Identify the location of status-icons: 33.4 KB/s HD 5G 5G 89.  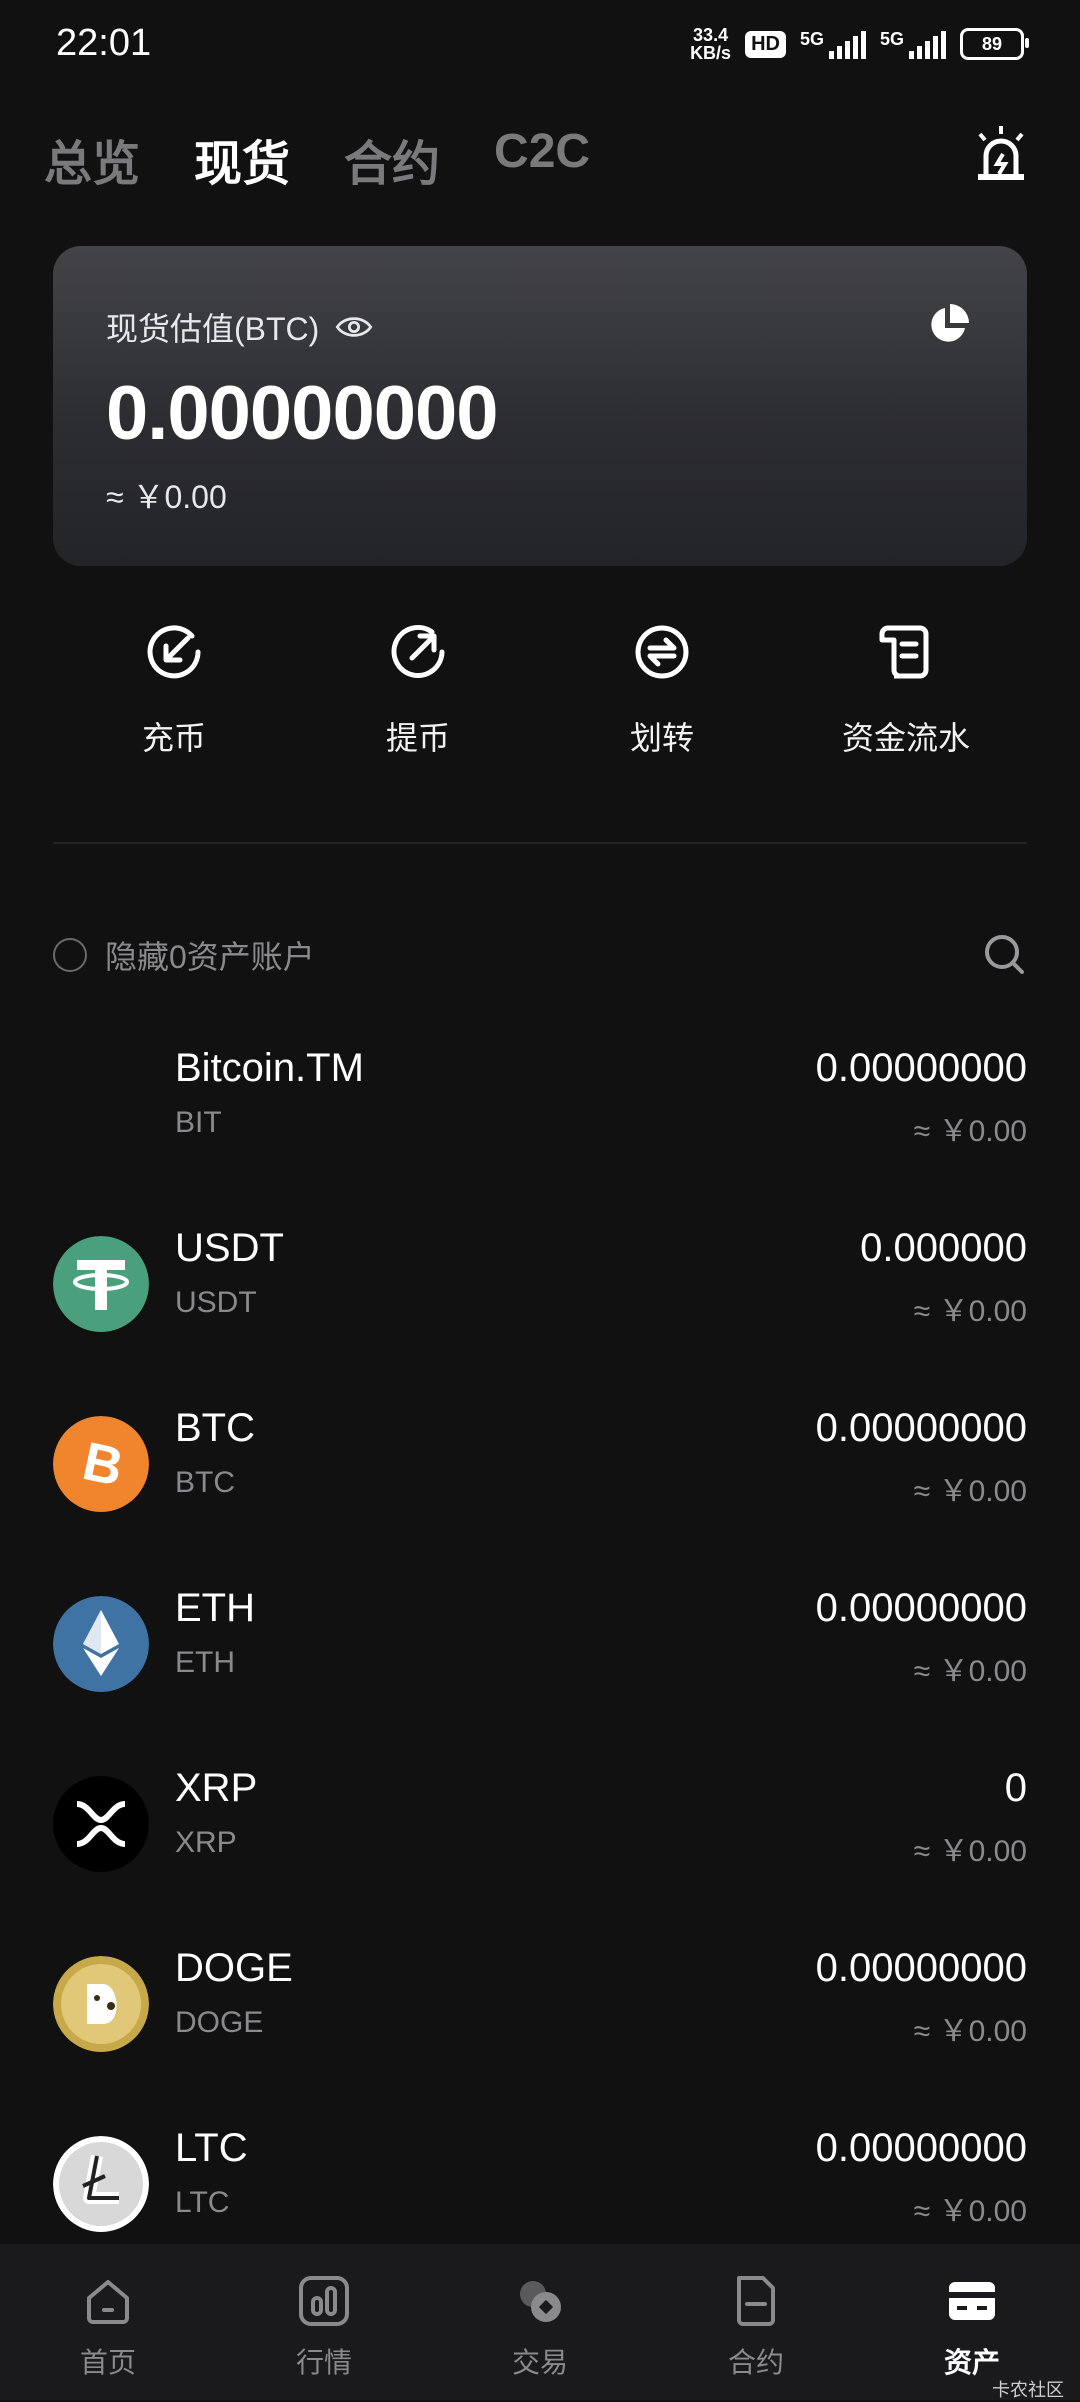
(859, 44).